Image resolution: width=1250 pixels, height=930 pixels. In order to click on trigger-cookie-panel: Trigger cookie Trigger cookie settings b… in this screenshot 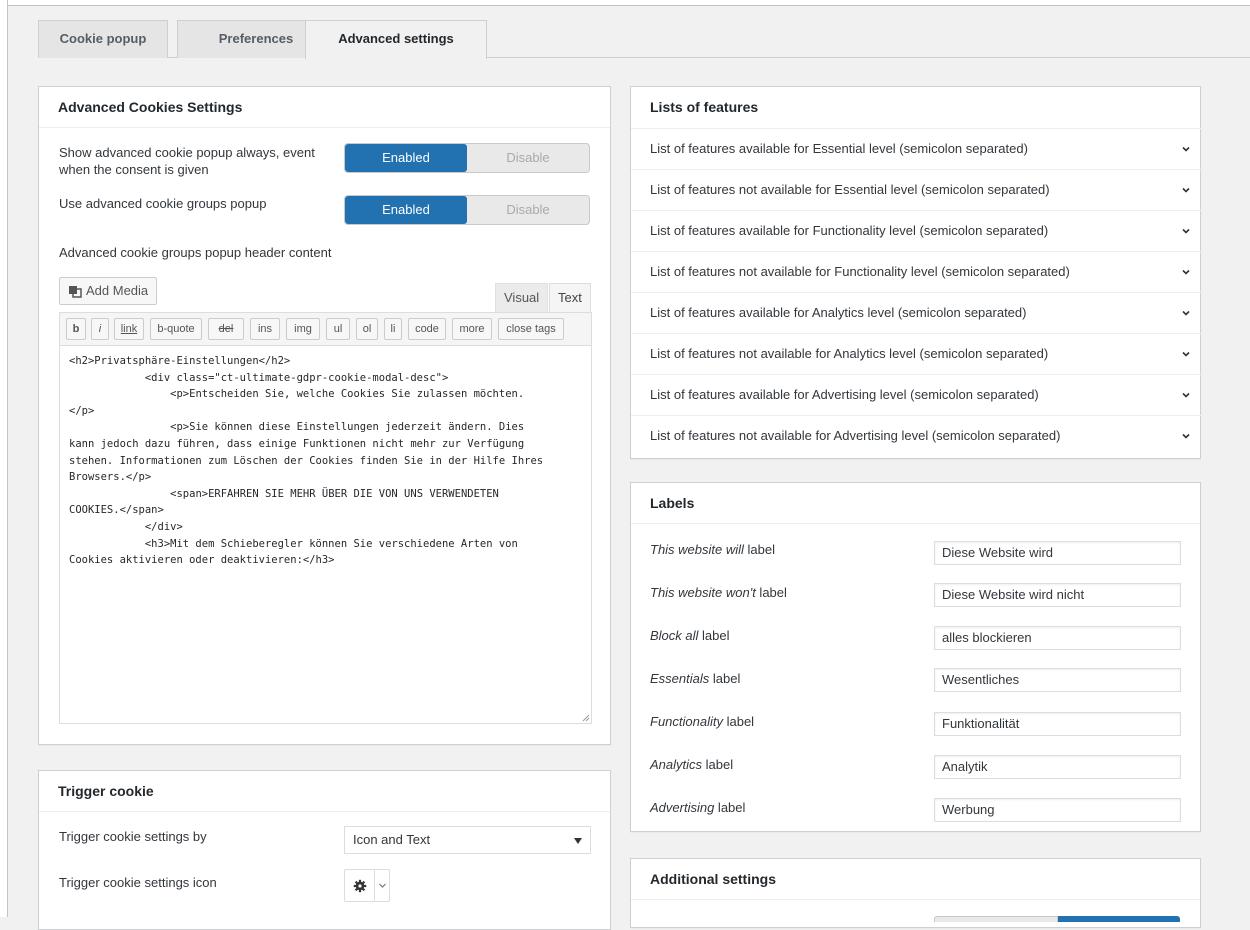, I will do `click(324, 850)`.